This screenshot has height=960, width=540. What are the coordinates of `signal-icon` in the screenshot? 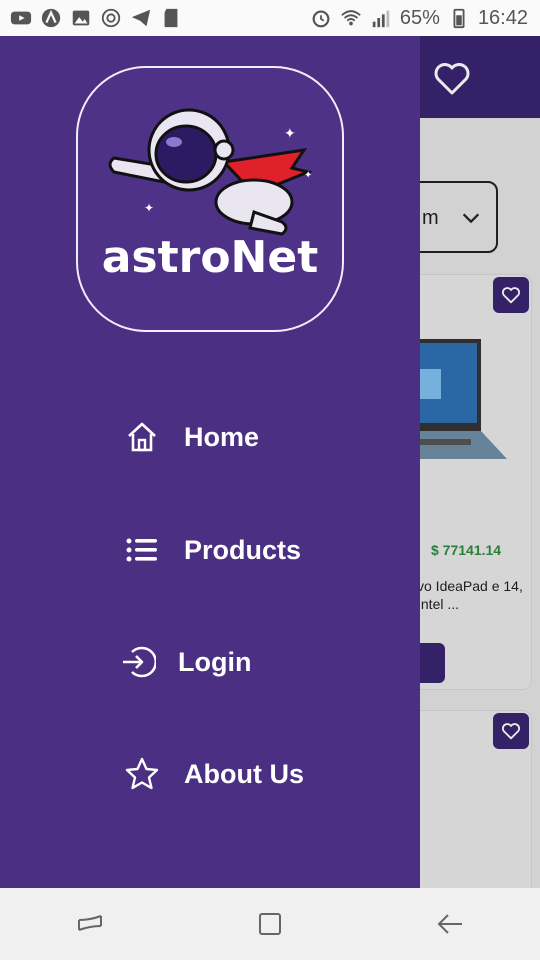 It's located at (381, 18).